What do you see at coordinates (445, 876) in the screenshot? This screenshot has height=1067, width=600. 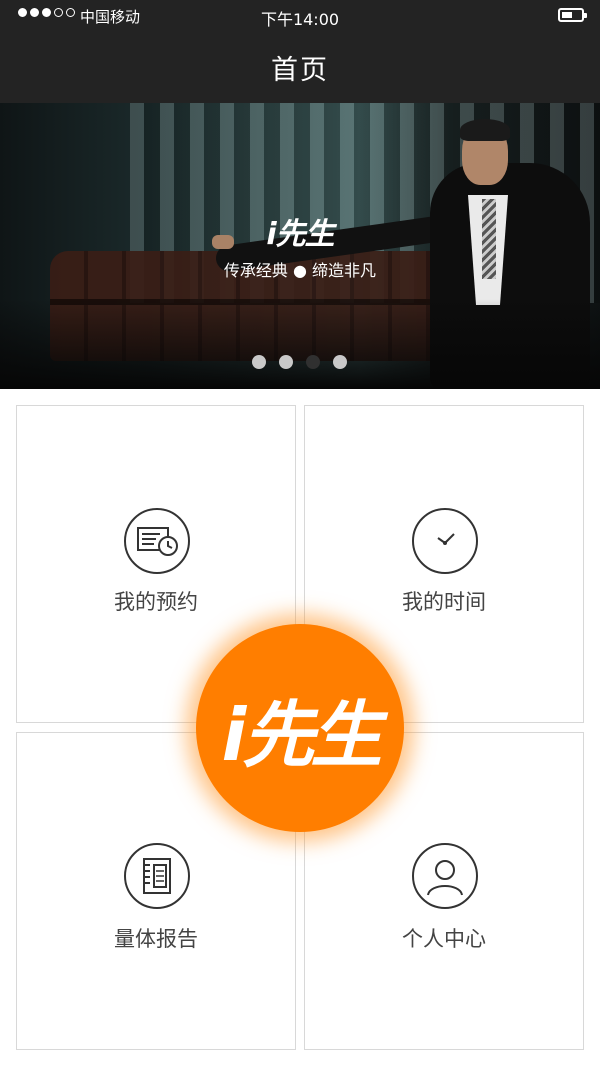 I see `user-icon` at bounding box center [445, 876].